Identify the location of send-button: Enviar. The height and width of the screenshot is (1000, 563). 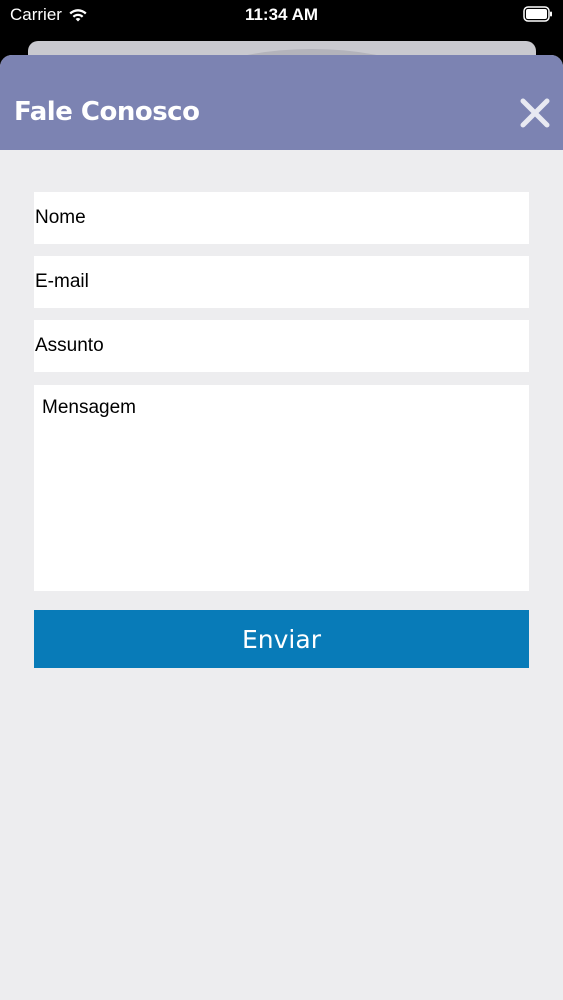
(281, 639).